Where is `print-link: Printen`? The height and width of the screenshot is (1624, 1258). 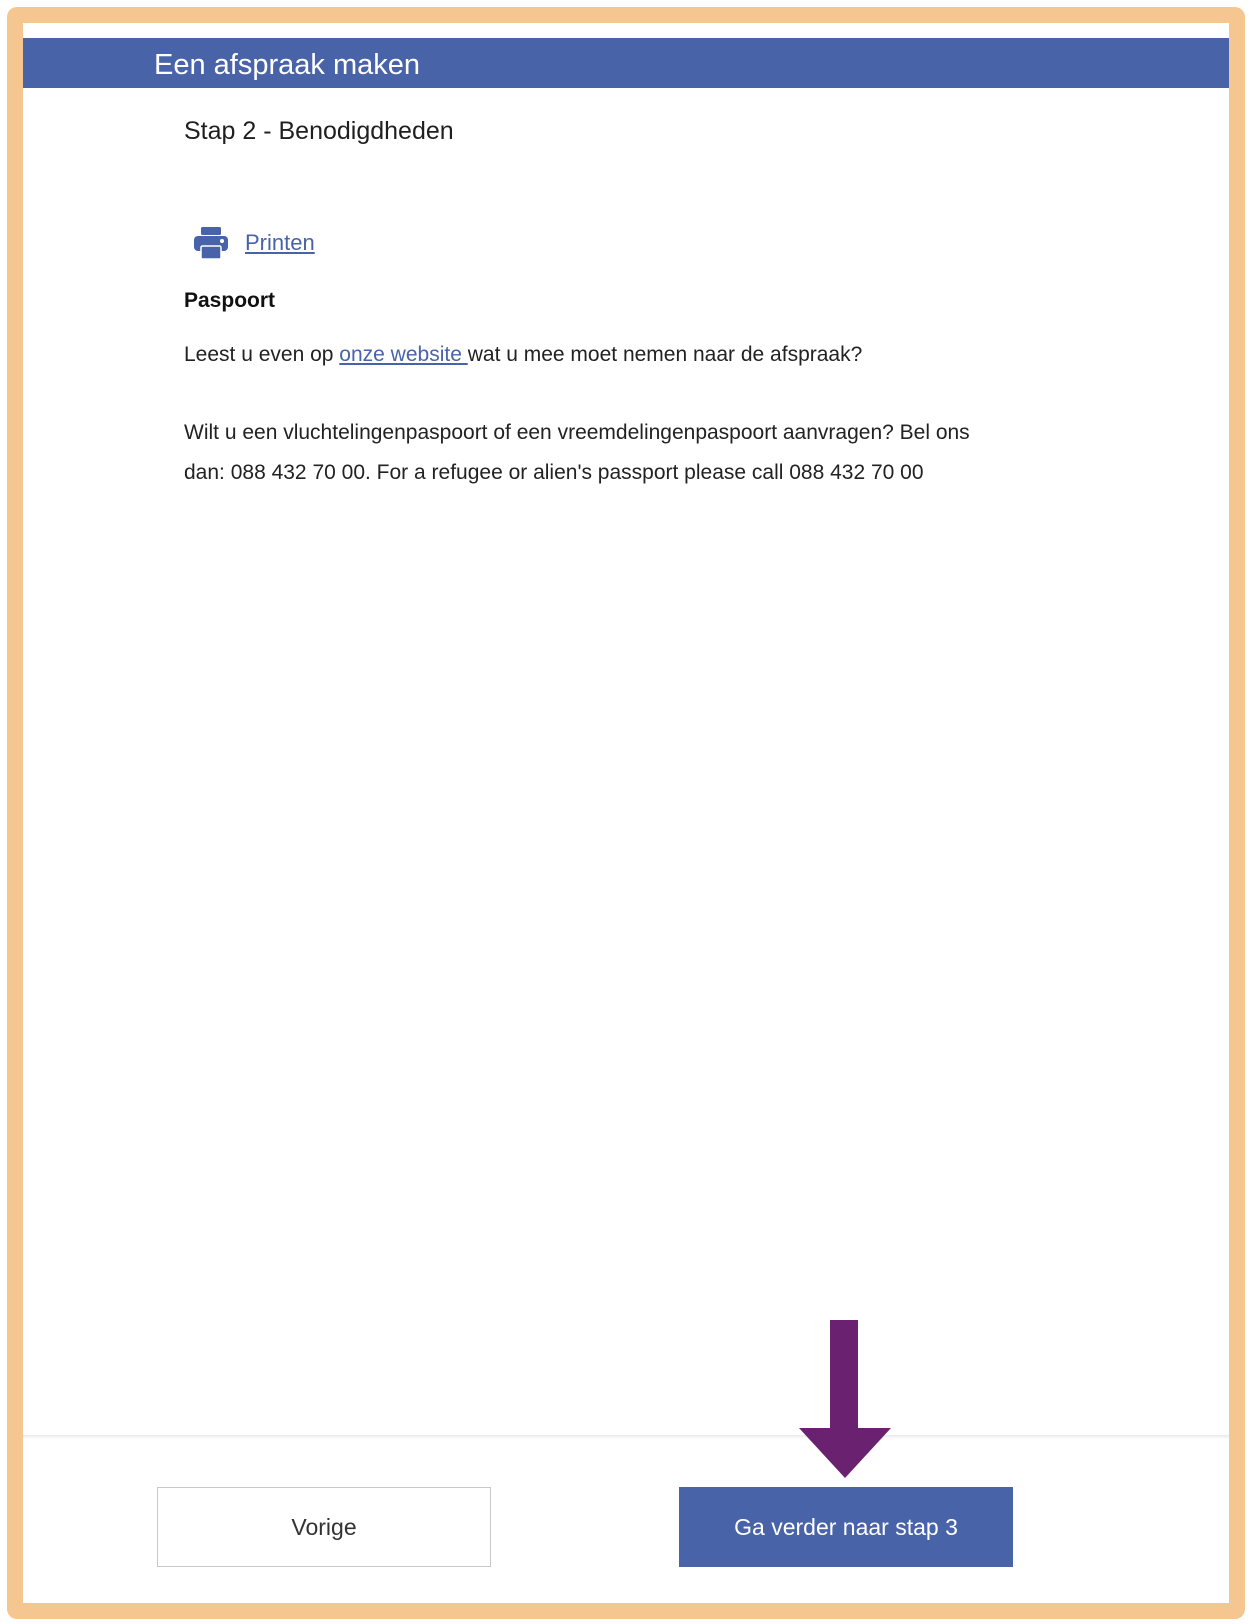
print-link: Printen is located at coordinates (280, 243).